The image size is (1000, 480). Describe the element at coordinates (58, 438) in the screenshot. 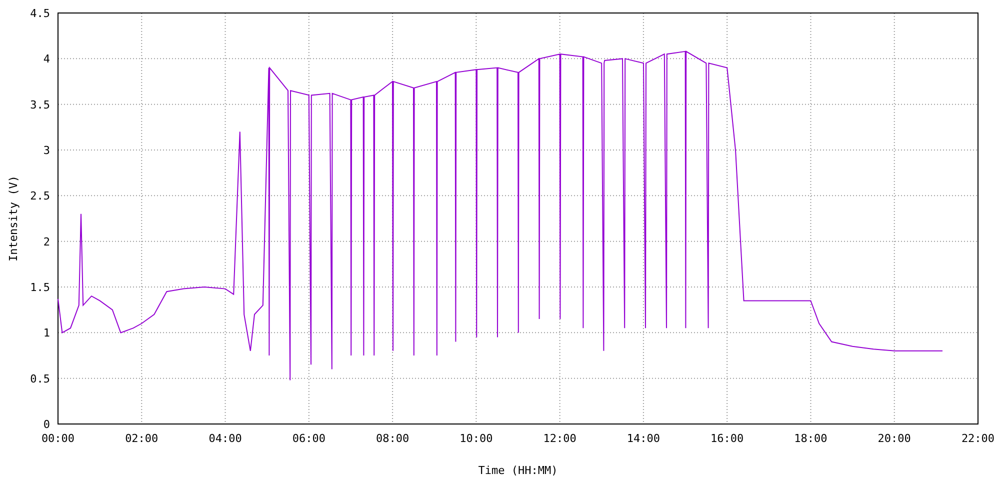

I see `x-tick-label: 00:00` at that location.